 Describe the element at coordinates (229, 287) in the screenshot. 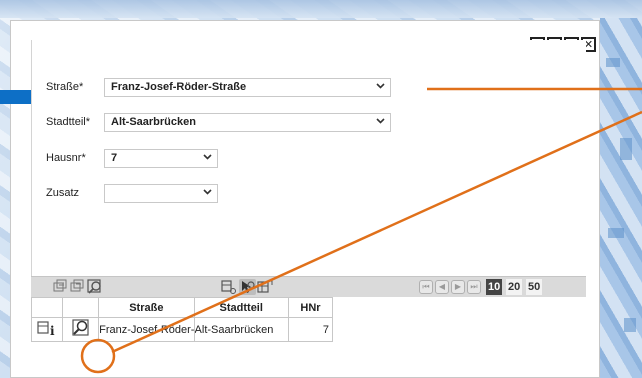

I see `table-filter-icon` at that location.